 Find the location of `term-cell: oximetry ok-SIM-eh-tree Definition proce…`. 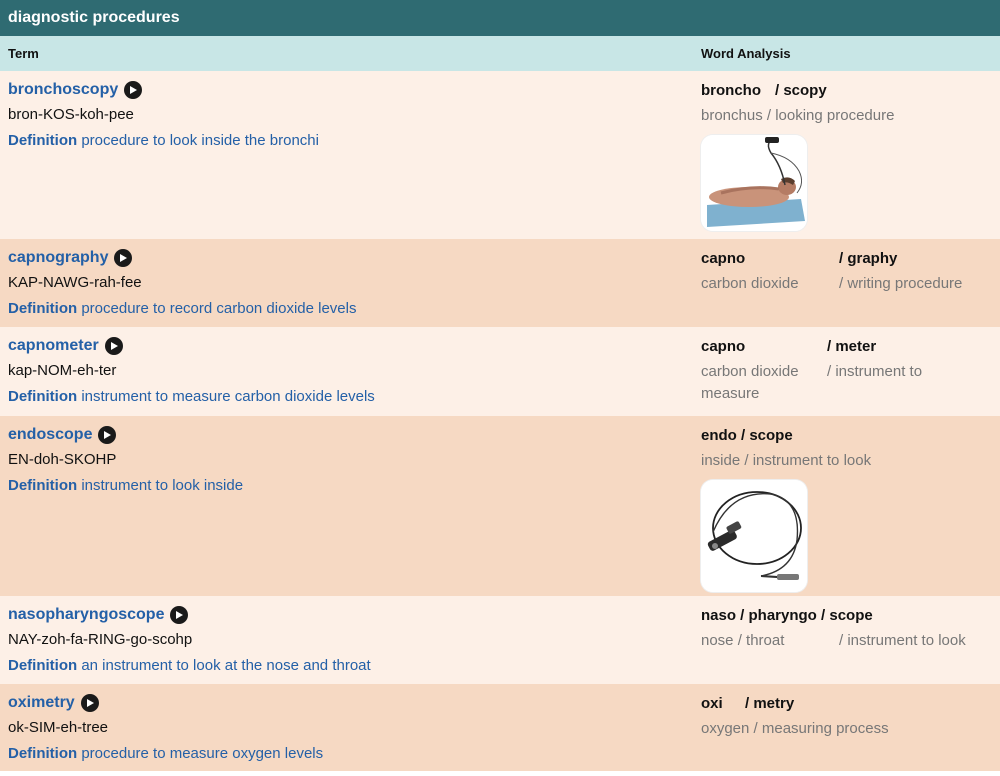

term-cell: oximetry ok-SIM-eh-tree Definition proce… is located at coordinates (346, 727).